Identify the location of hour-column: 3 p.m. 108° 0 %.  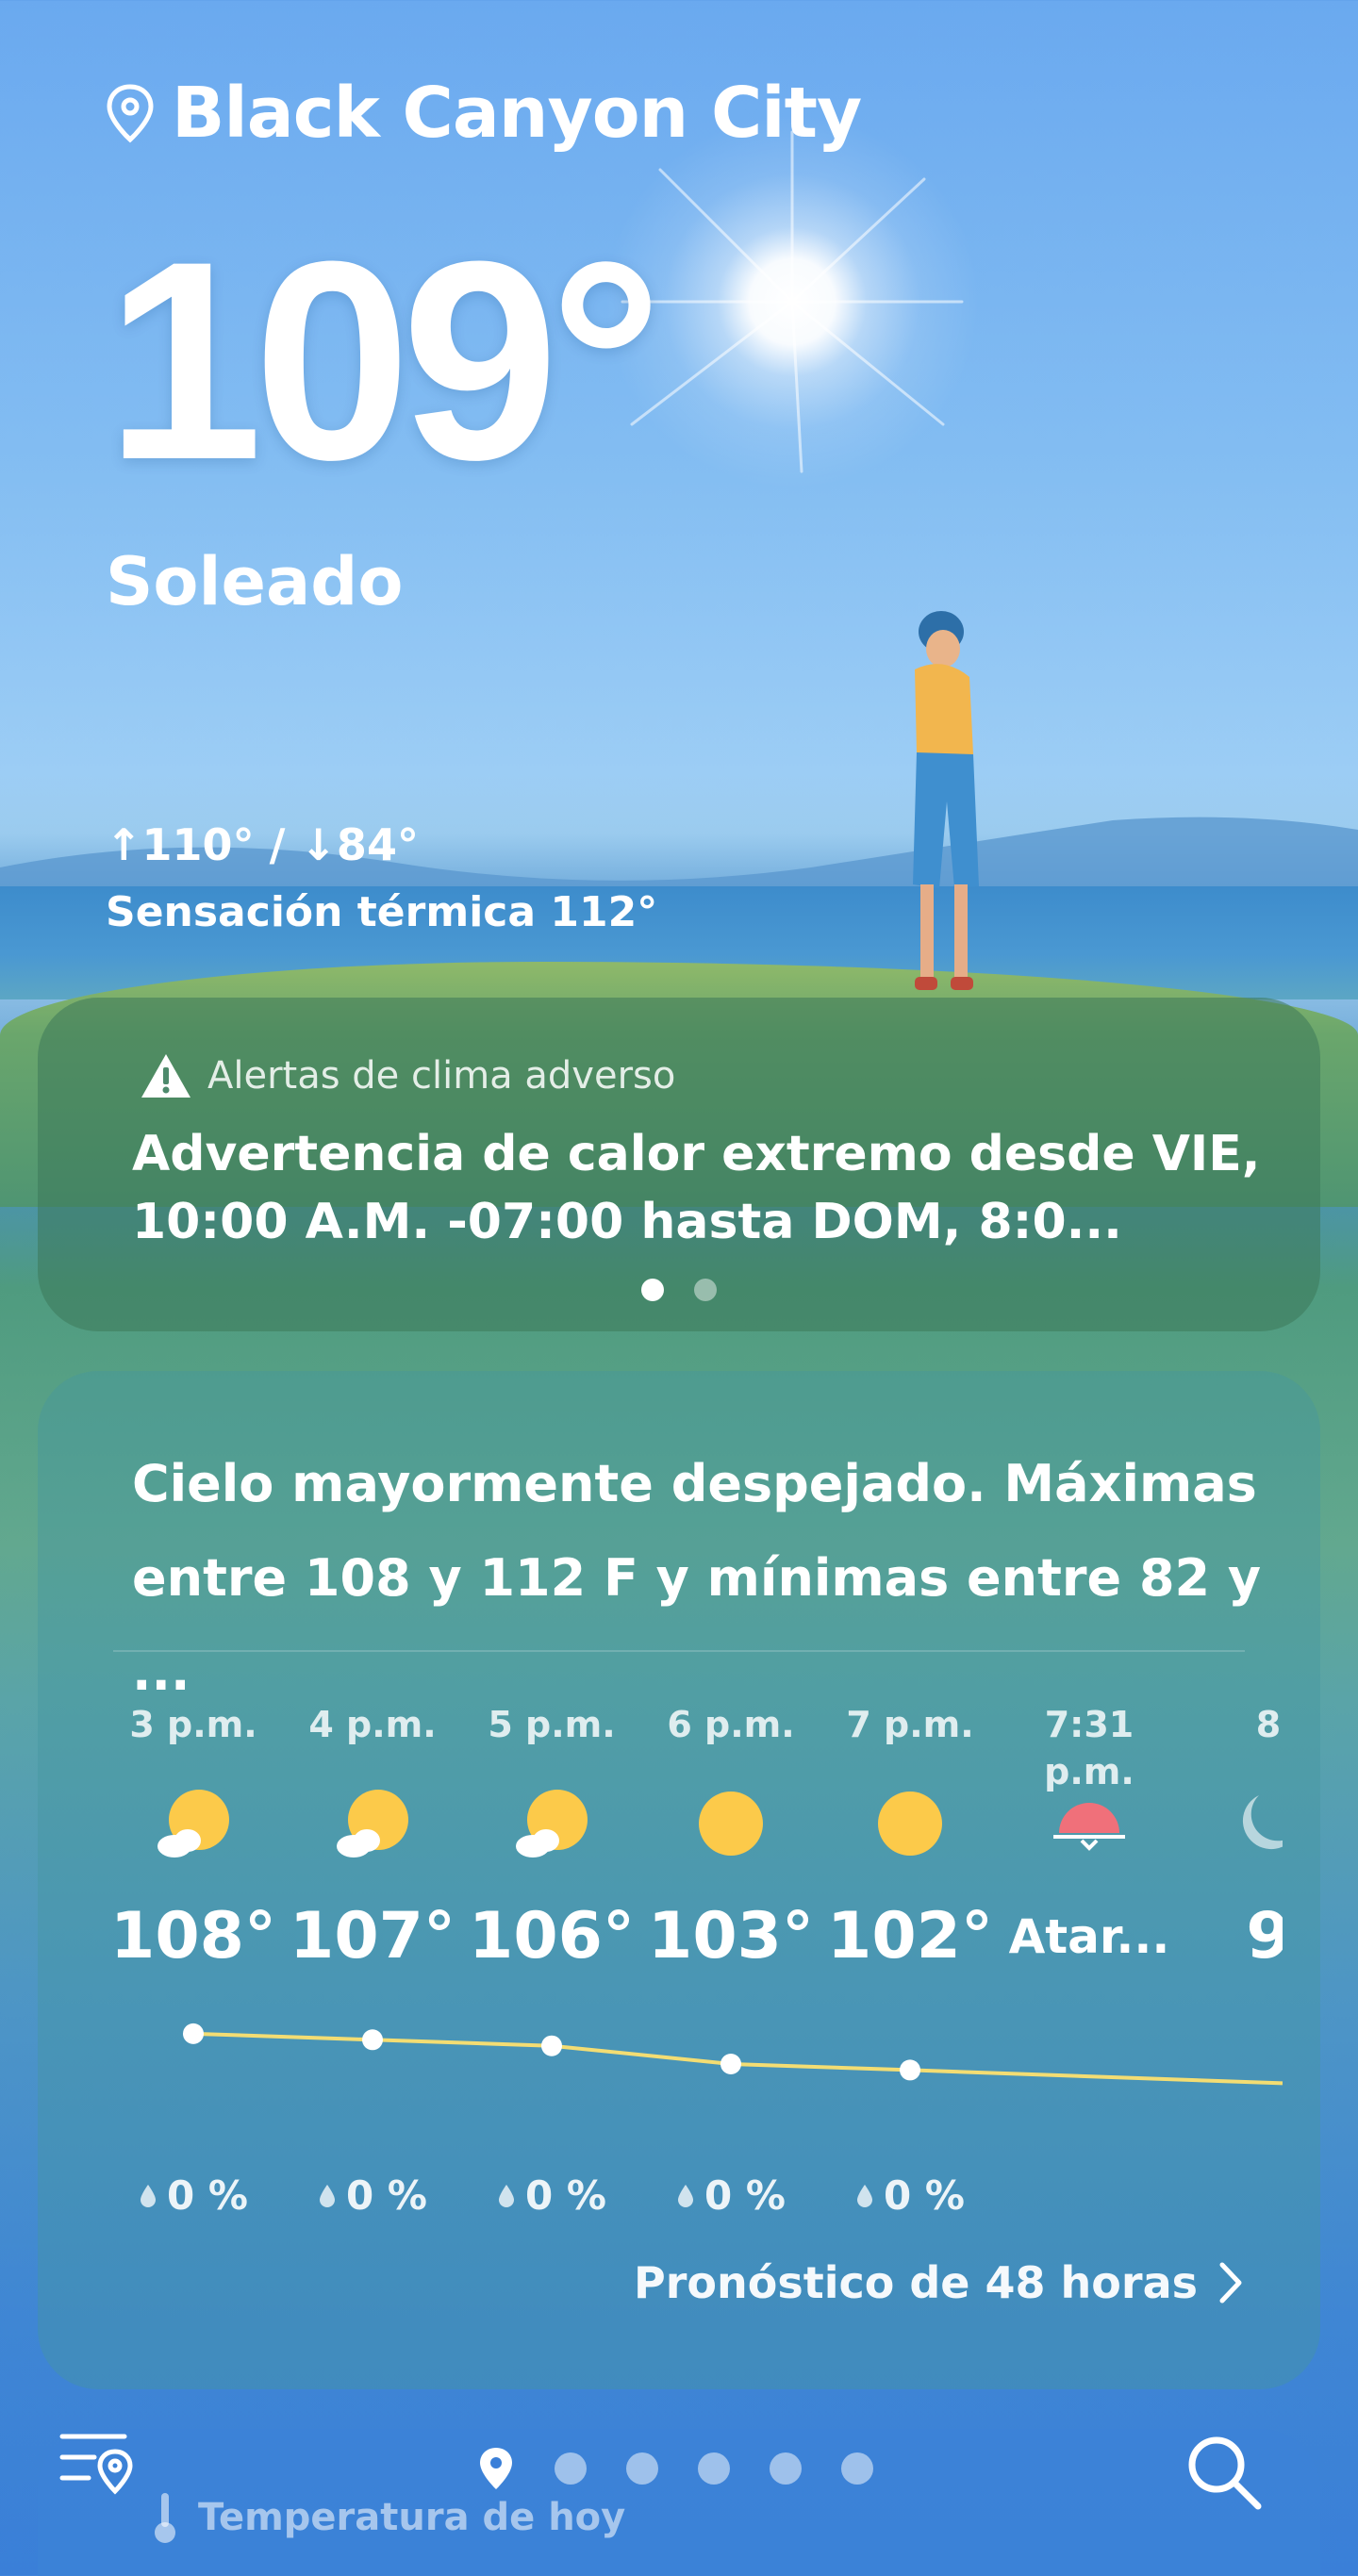
(193, 1965).